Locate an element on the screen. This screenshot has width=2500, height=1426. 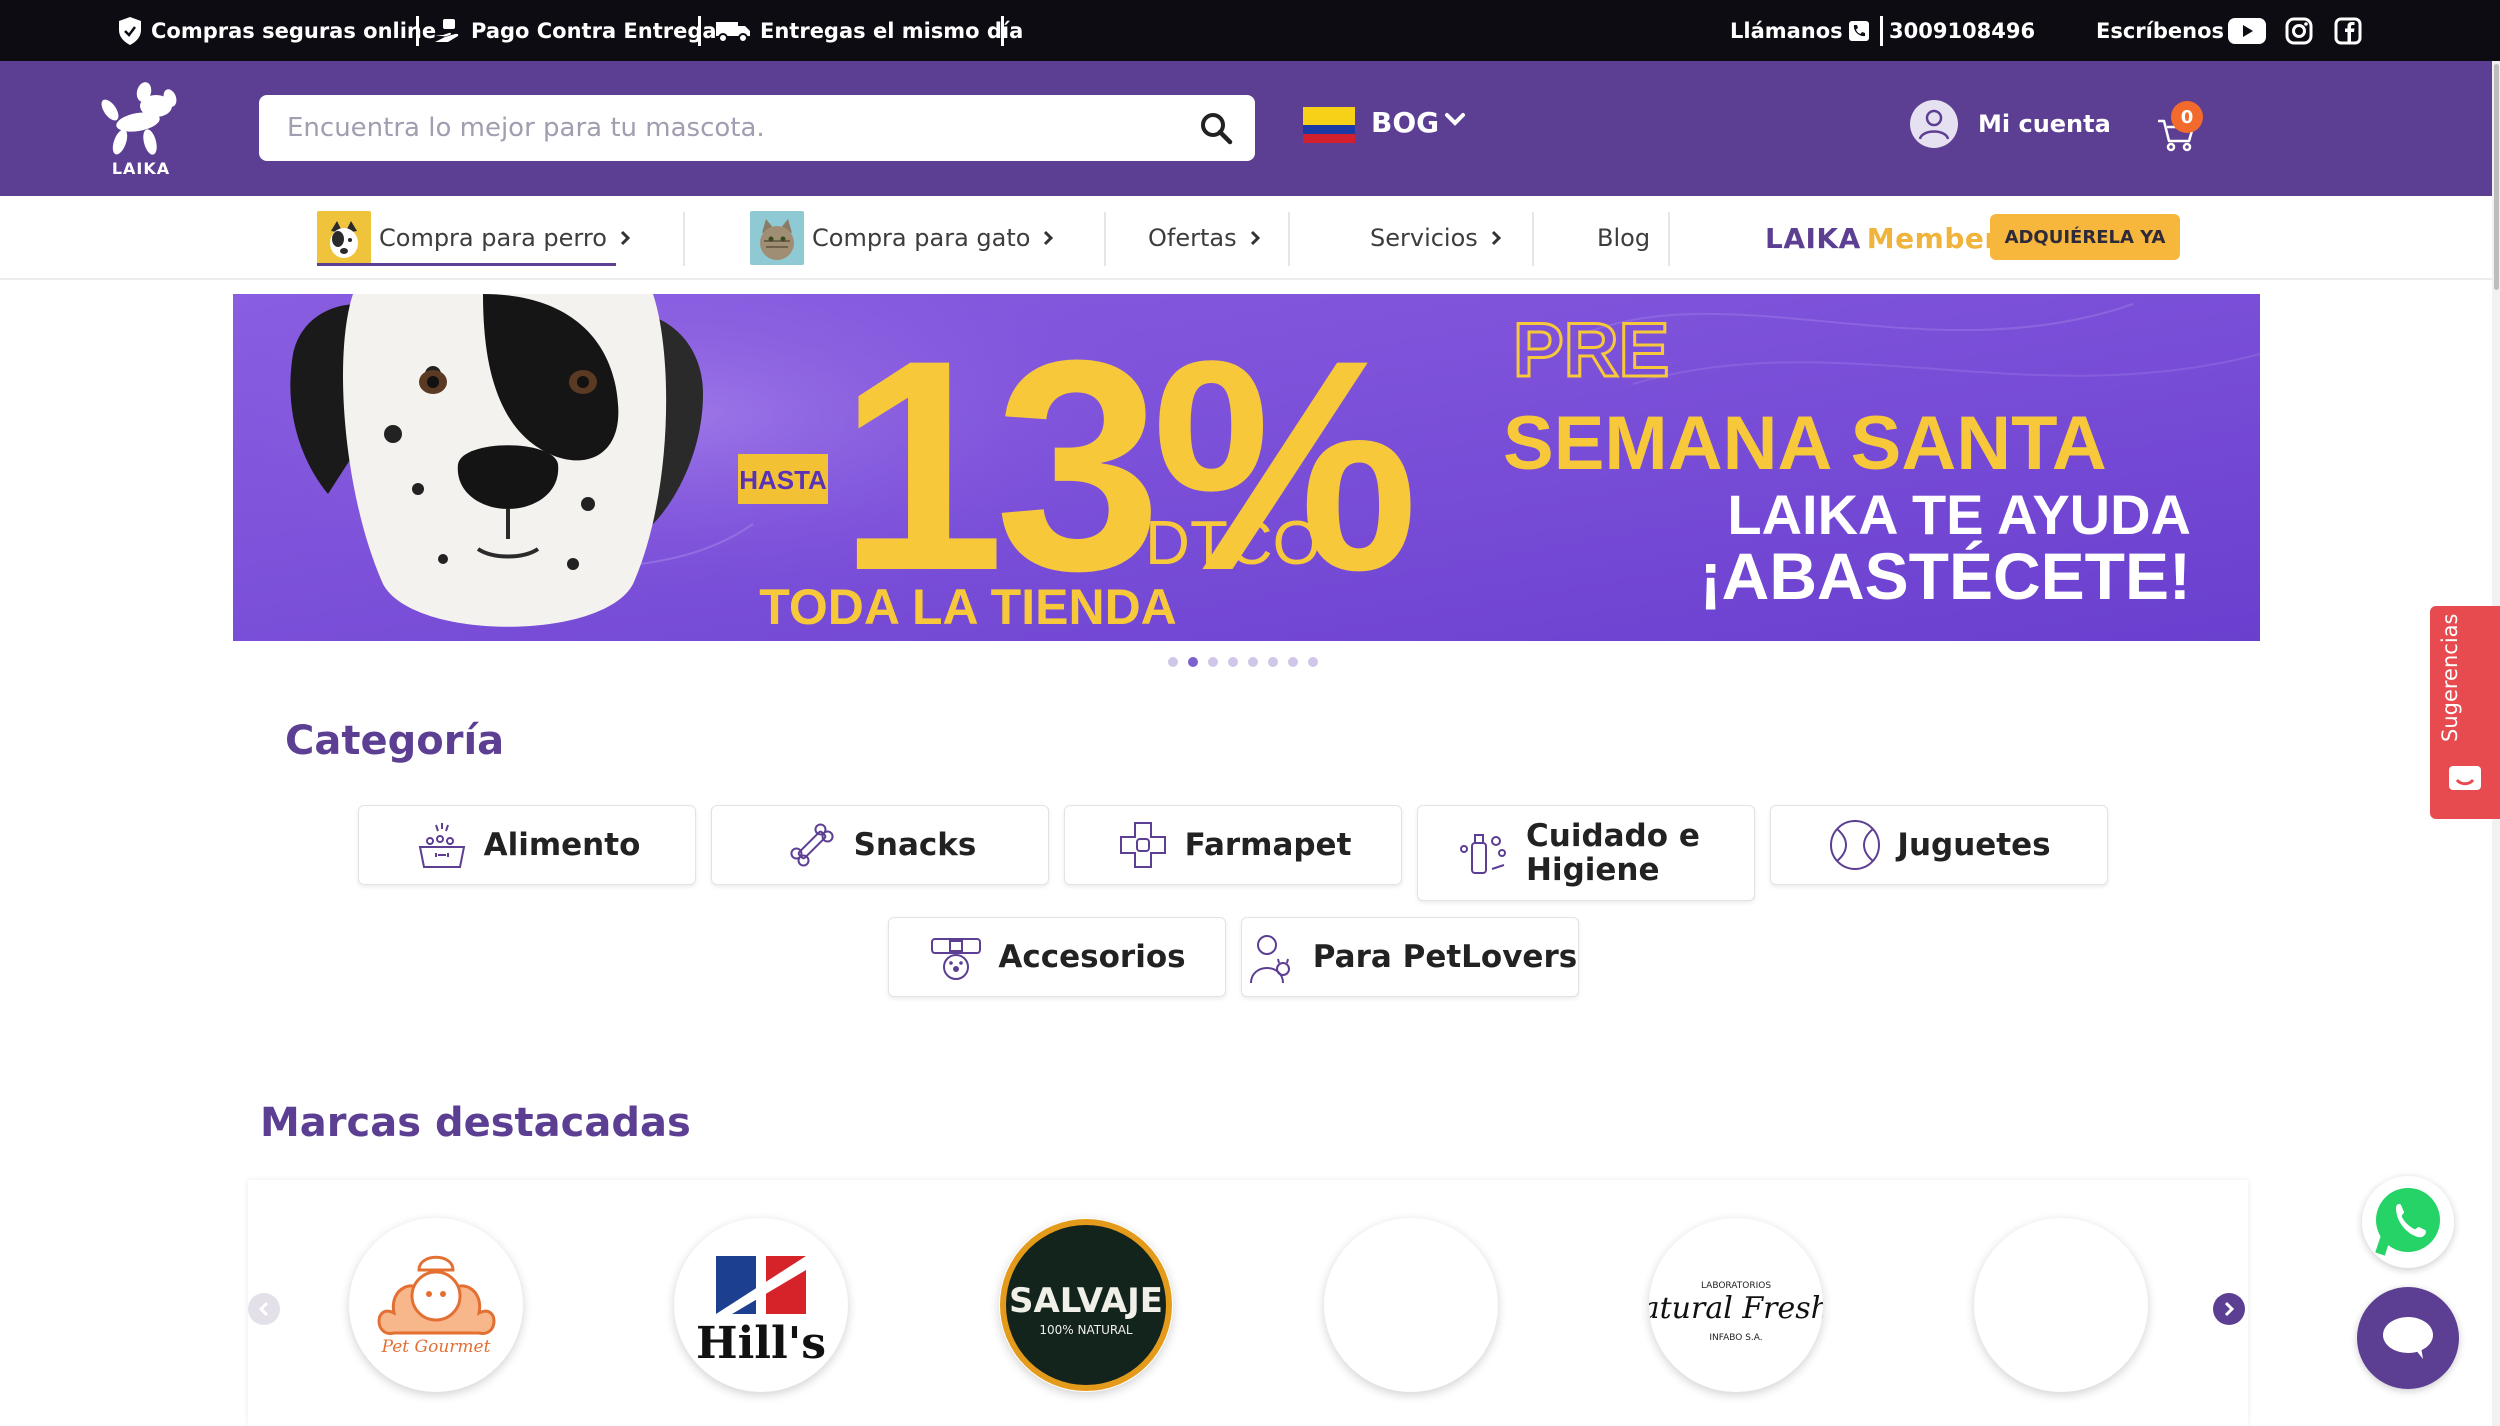
carousel-next-button is located at coordinates (2229, 1309).